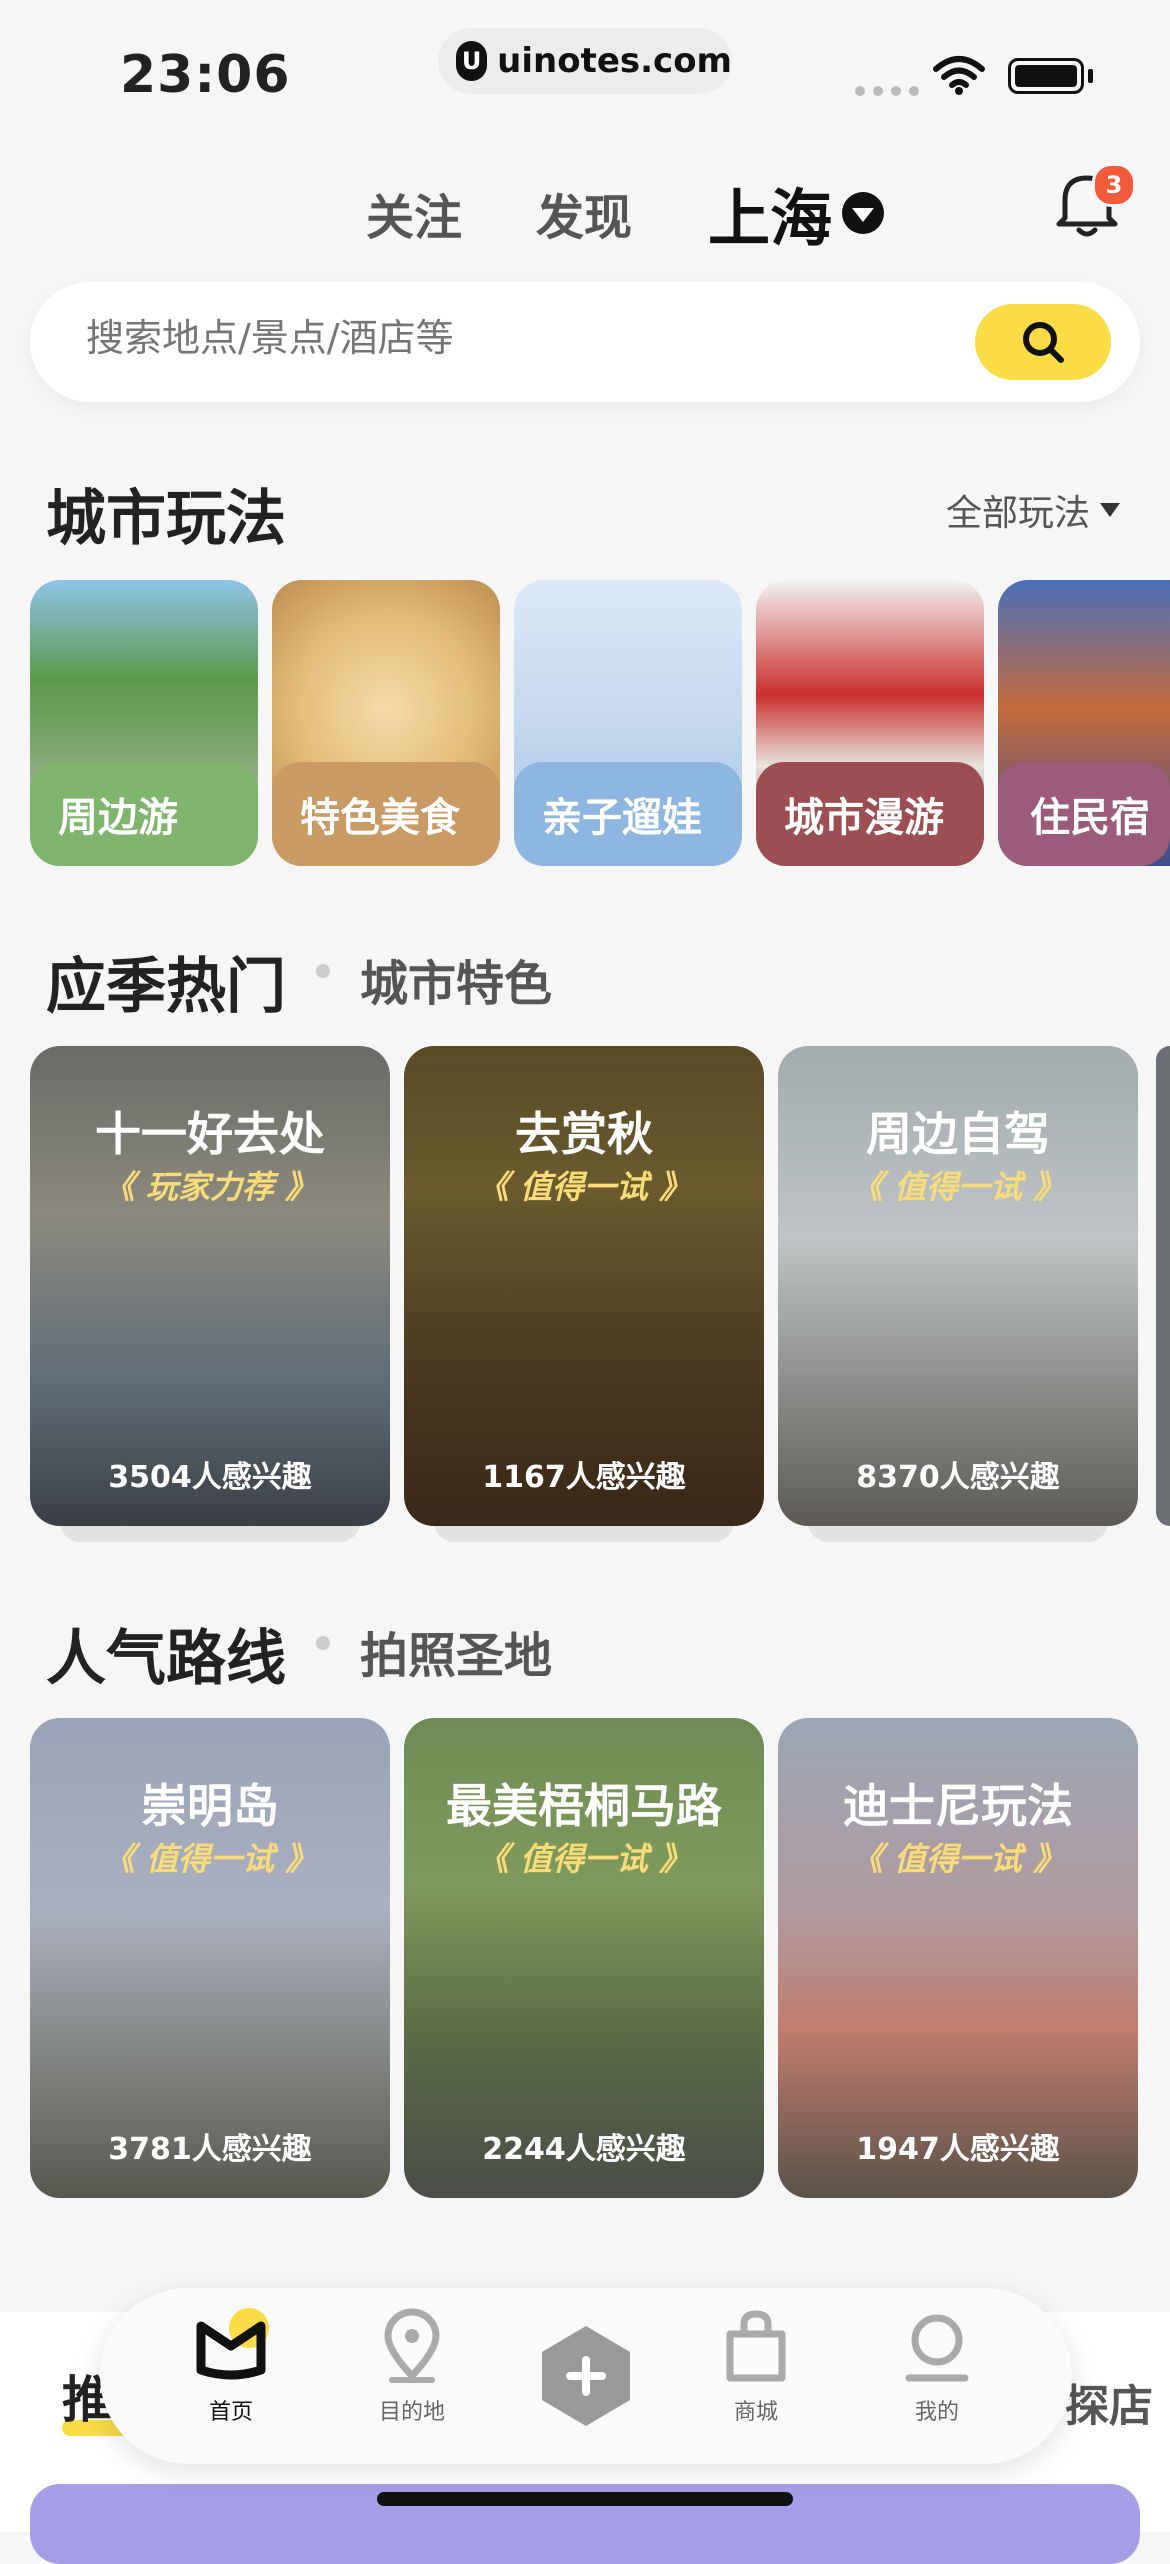  I want to click on play-card-label: 住民宿, so click(1084, 814).